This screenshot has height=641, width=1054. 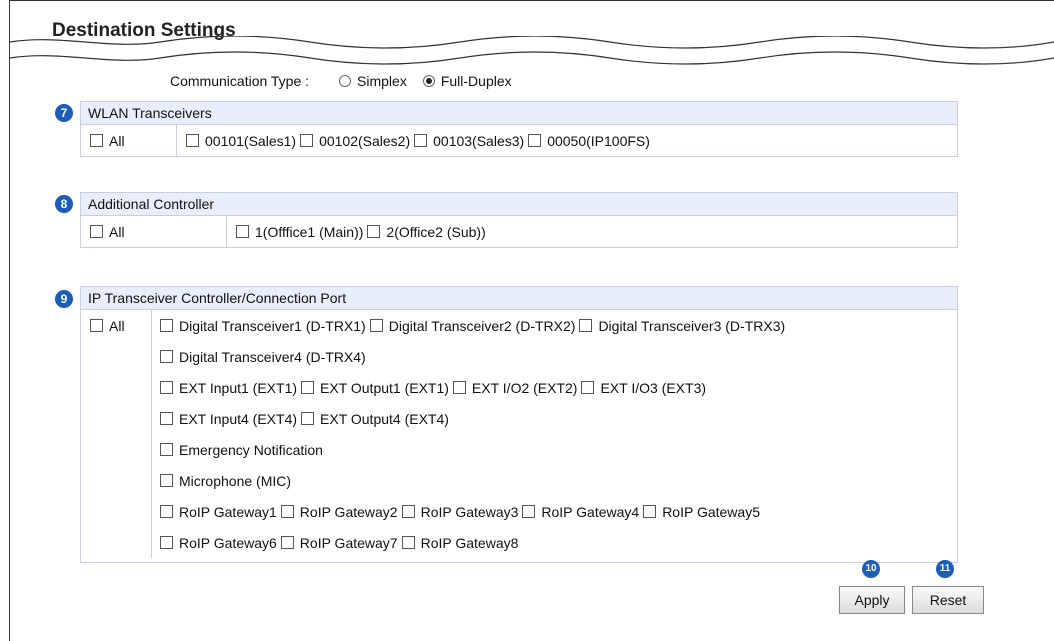 I want to click on communication-type-label: Communication Type :, so click(x=240, y=81).